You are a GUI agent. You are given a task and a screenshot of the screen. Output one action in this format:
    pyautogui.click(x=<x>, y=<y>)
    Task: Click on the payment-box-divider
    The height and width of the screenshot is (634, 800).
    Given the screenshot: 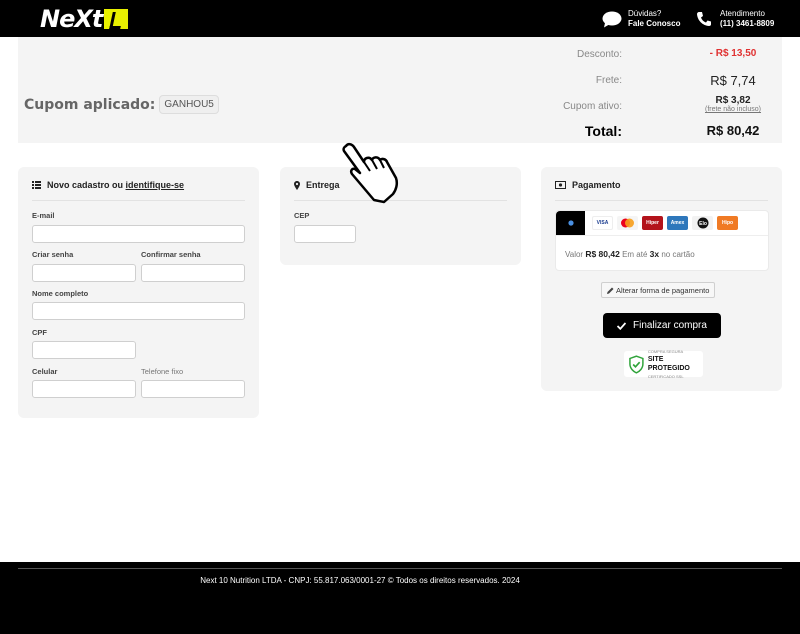 What is the action you would take?
    pyautogui.click(x=662, y=235)
    